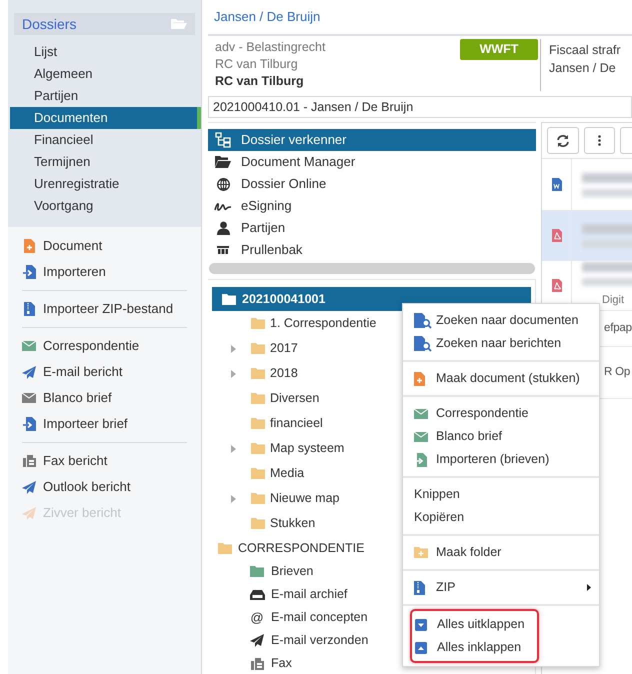 Image resolution: width=632 pixels, height=674 pixels. What do you see at coordinates (501, 459) in the screenshot?
I see `menu-item: Importeren (brieven)` at bounding box center [501, 459].